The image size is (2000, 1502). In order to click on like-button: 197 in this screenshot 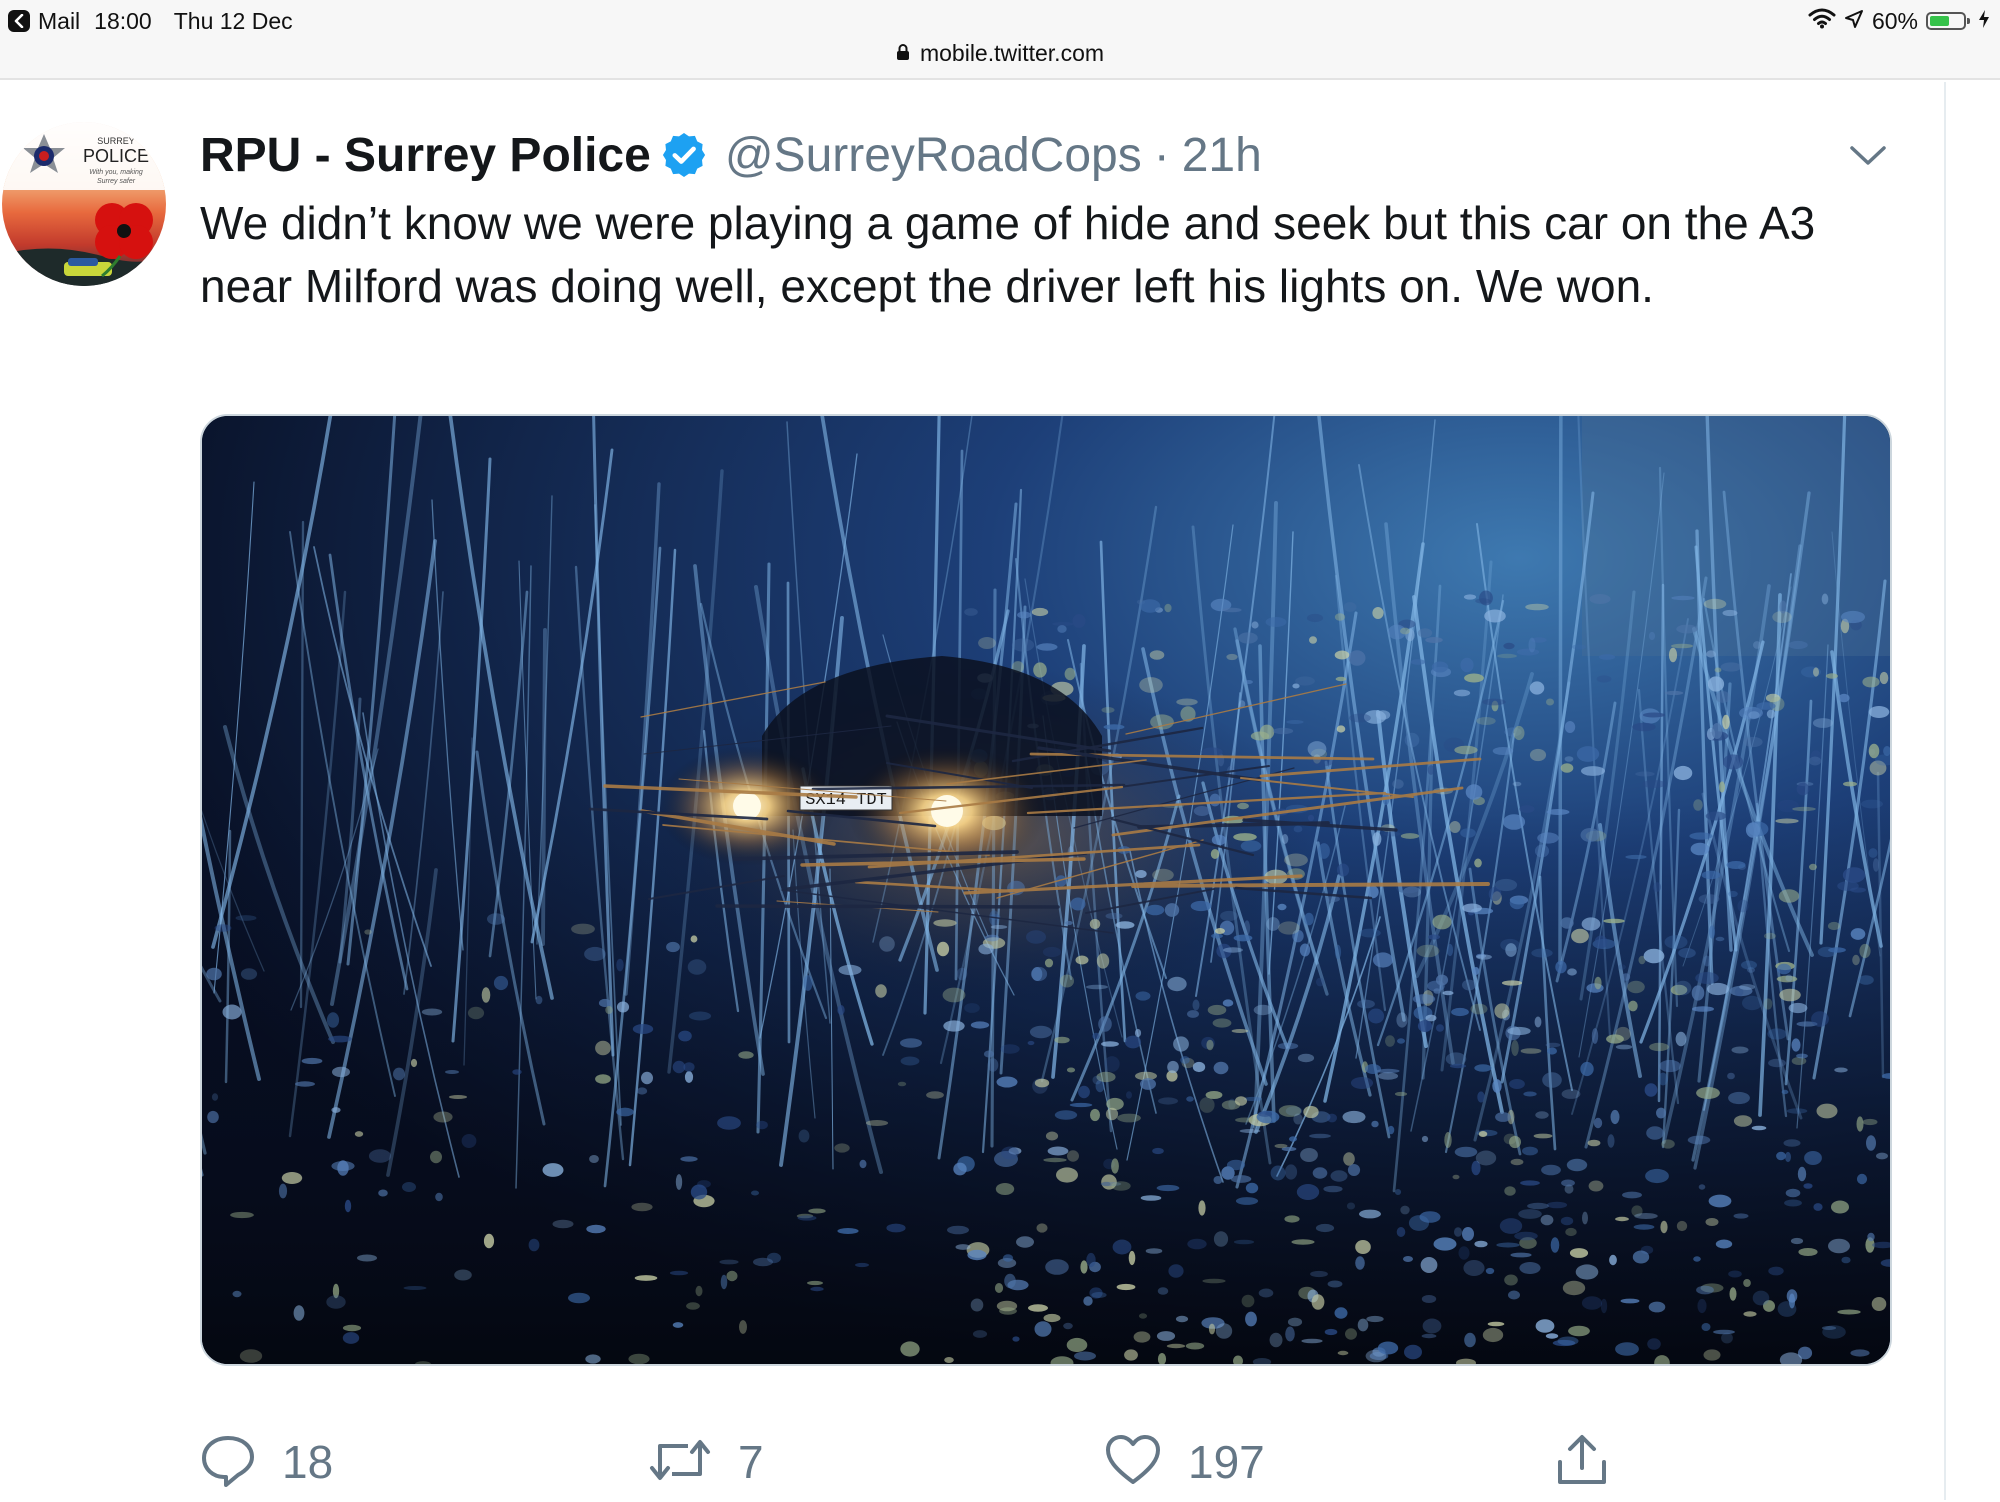, I will do `click(1184, 1462)`.